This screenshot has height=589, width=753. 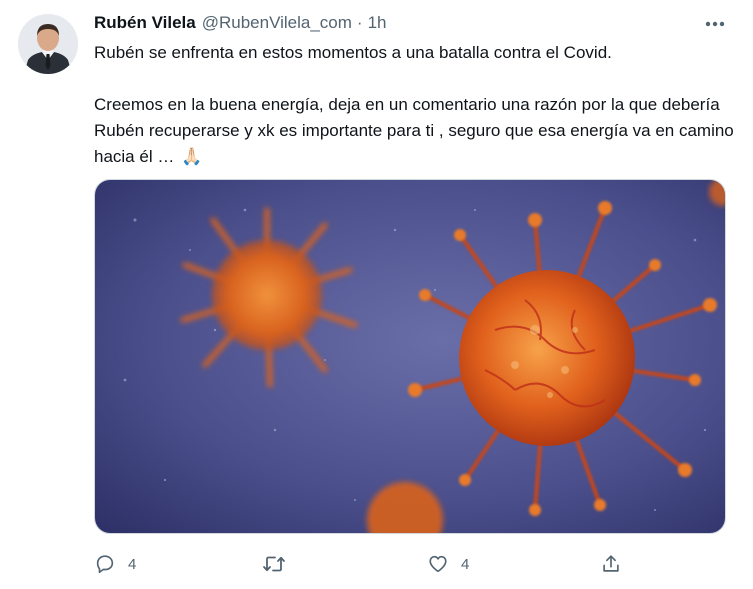 I want to click on author-handle: @RubenVilela_com, so click(x=277, y=23).